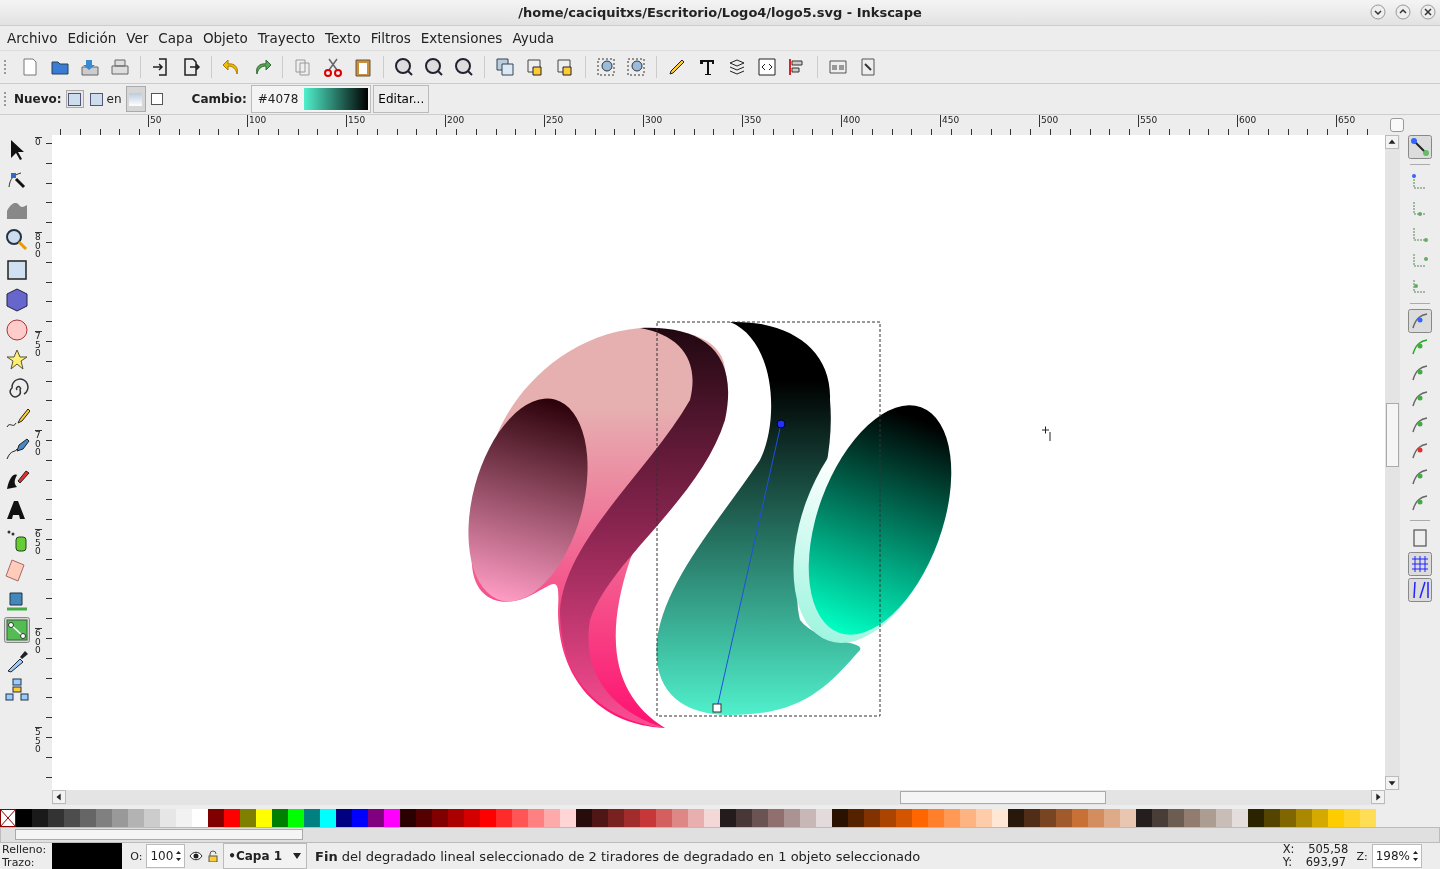 Image resolution: width=1440 pixels, height=869 pixels. Describe the element at coordinates (16, 300) in the screenshot. I see `box-3d-icon` at that location.